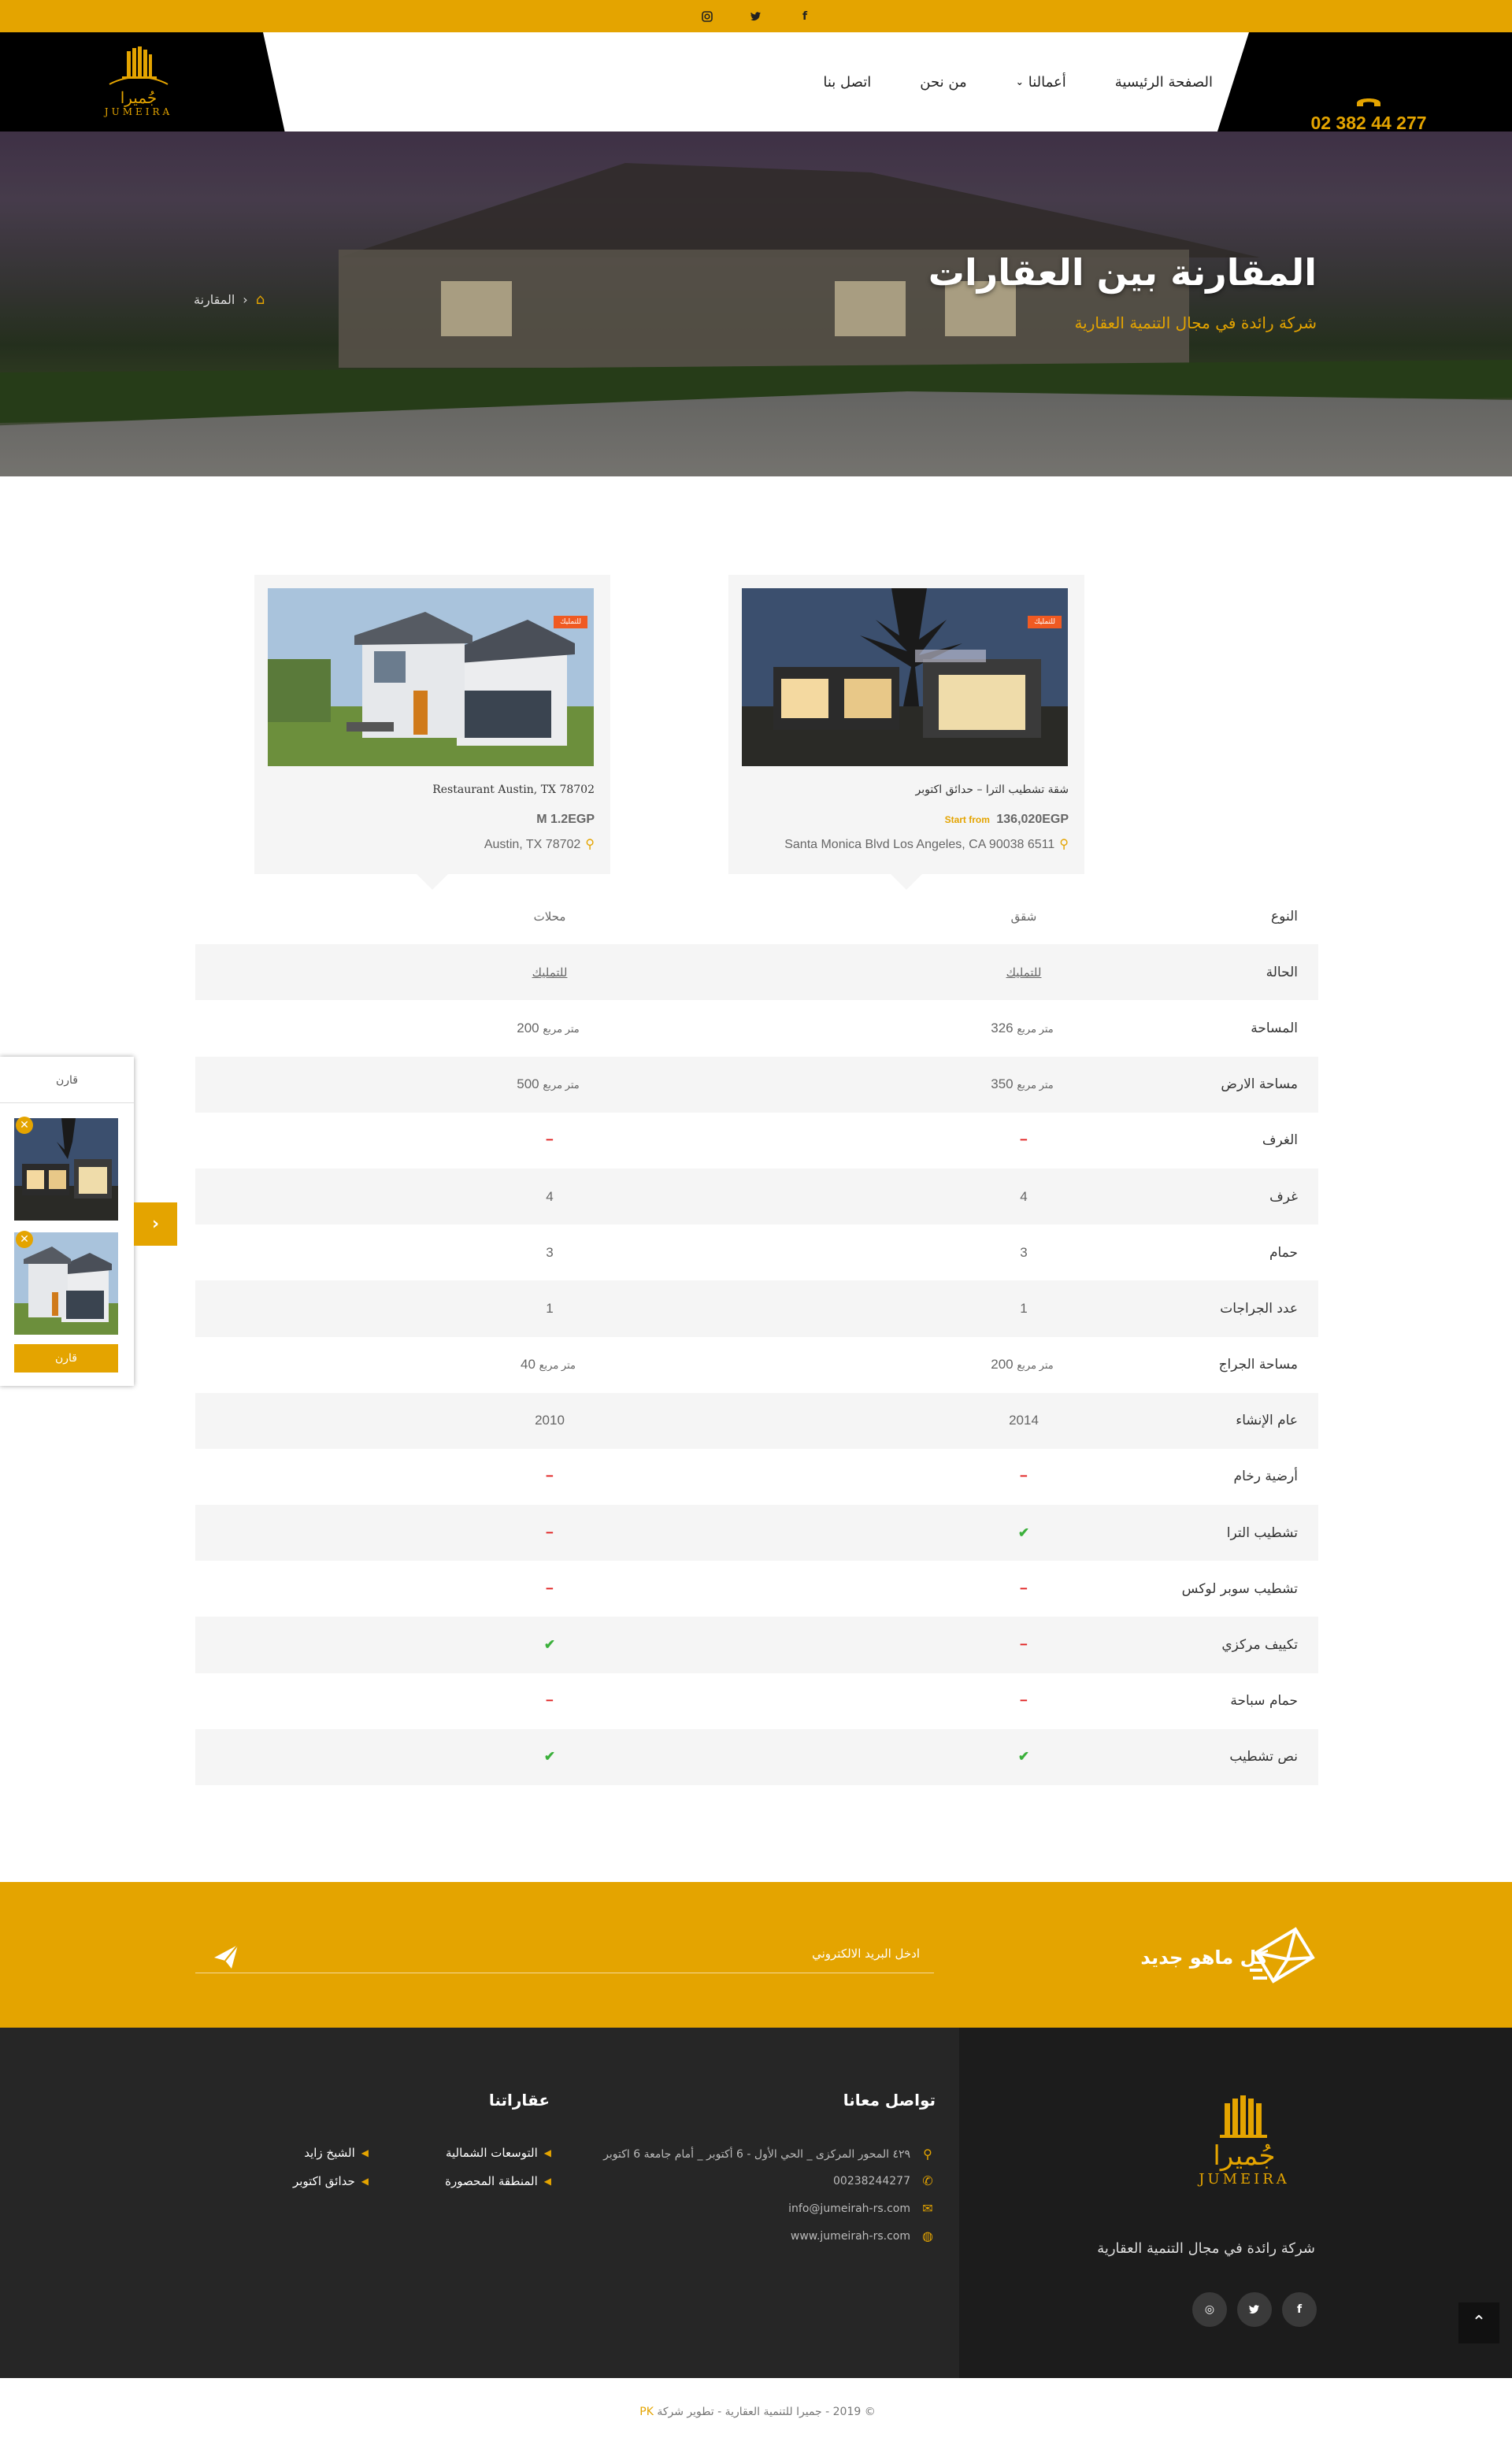  Describe the element at coordinates (1264, 1701) in the screenshot. I see `compare-row-label: حمام سباحة` at that location.